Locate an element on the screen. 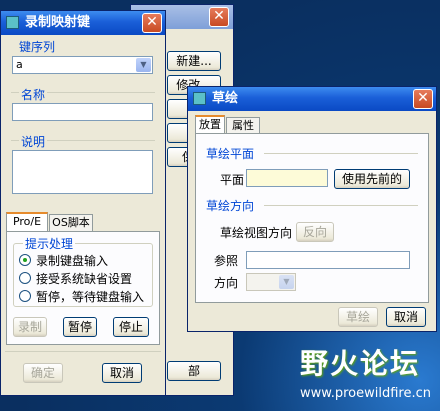 The height and width of the screenshot is (411, 440). reference-input is located at coordinates (328, 260).